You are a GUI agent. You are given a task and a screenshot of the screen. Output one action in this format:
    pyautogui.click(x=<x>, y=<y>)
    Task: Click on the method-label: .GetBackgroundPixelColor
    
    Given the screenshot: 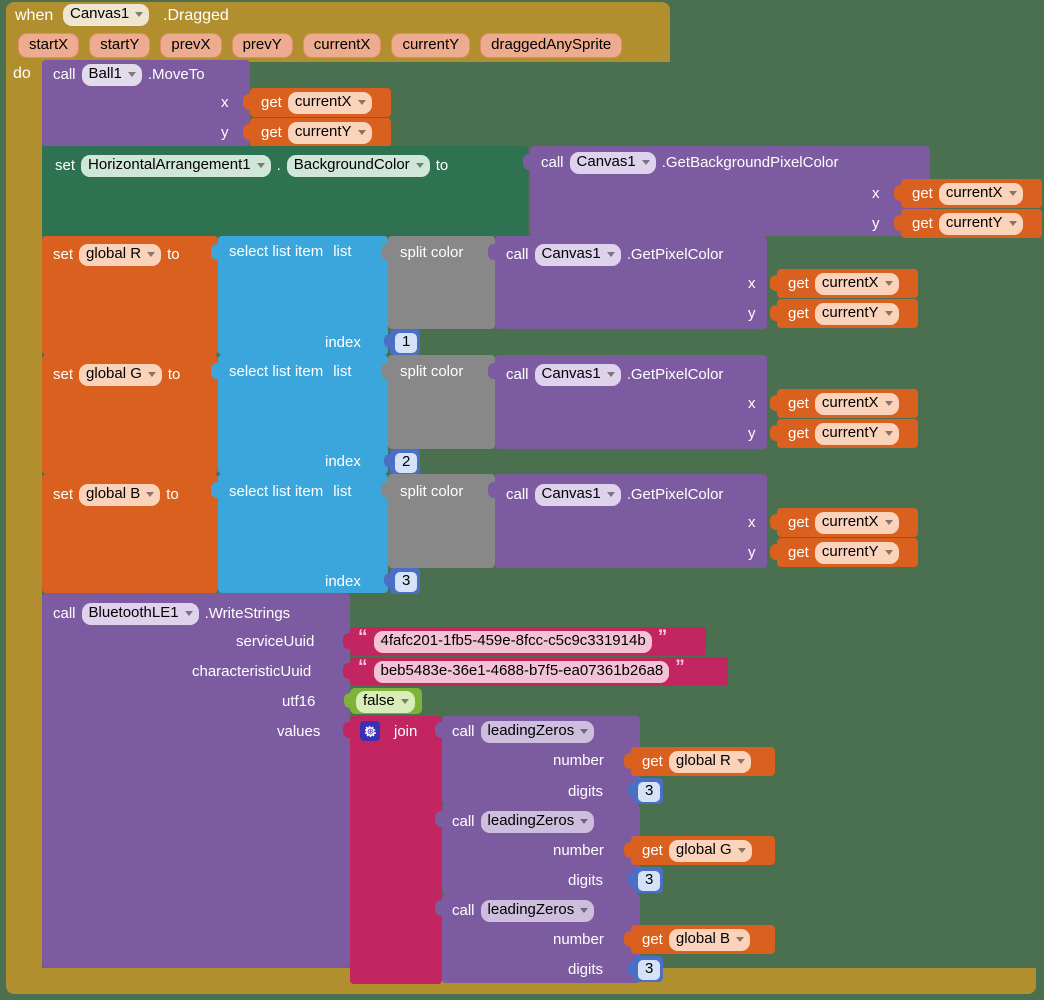 What is the action you would take?
    pyautogui.click(x=750, y=163)
    